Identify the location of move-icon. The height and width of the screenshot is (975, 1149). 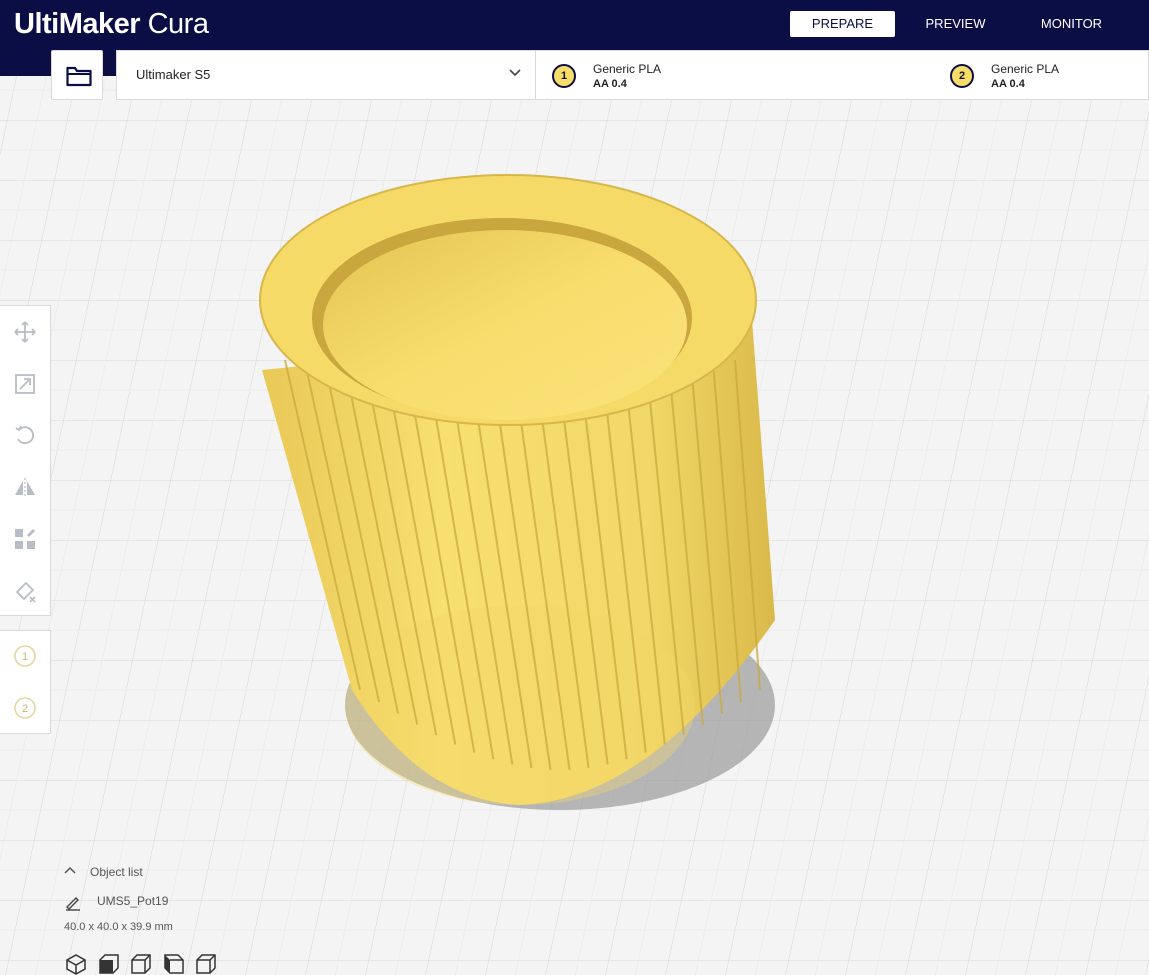
(25, 332).